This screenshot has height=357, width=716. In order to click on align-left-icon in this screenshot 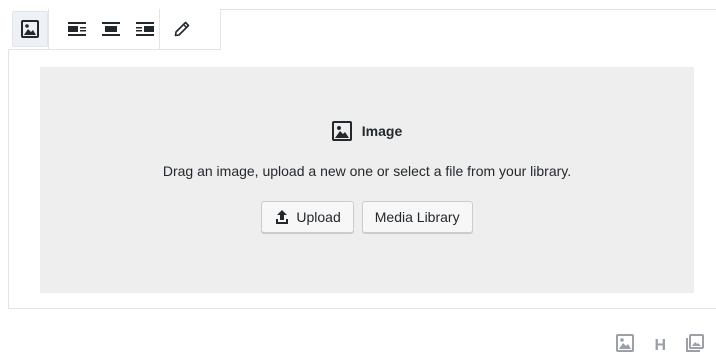, I will do `click(77, 29)`.